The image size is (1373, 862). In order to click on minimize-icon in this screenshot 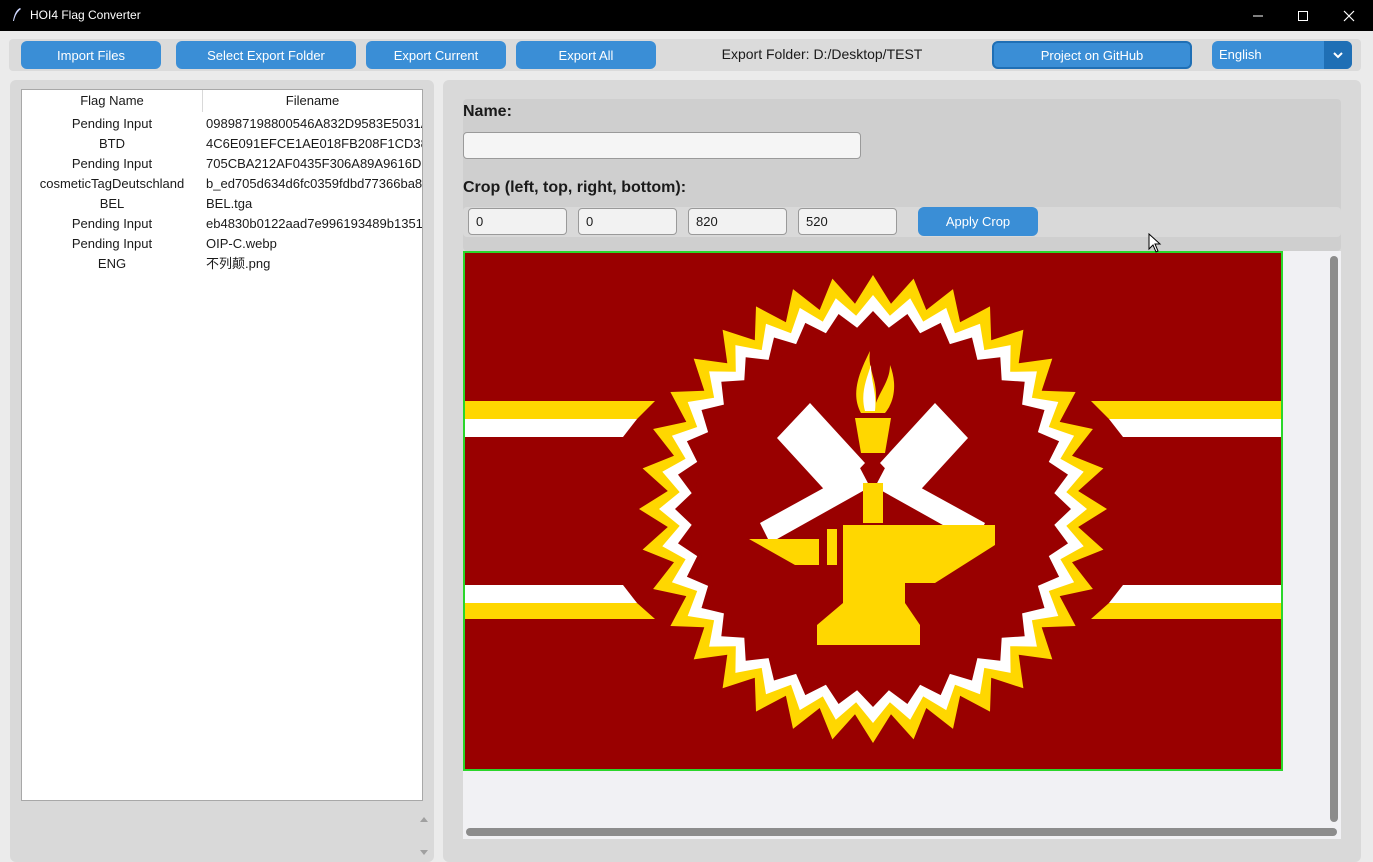, I will do `click(1258, 15)`.